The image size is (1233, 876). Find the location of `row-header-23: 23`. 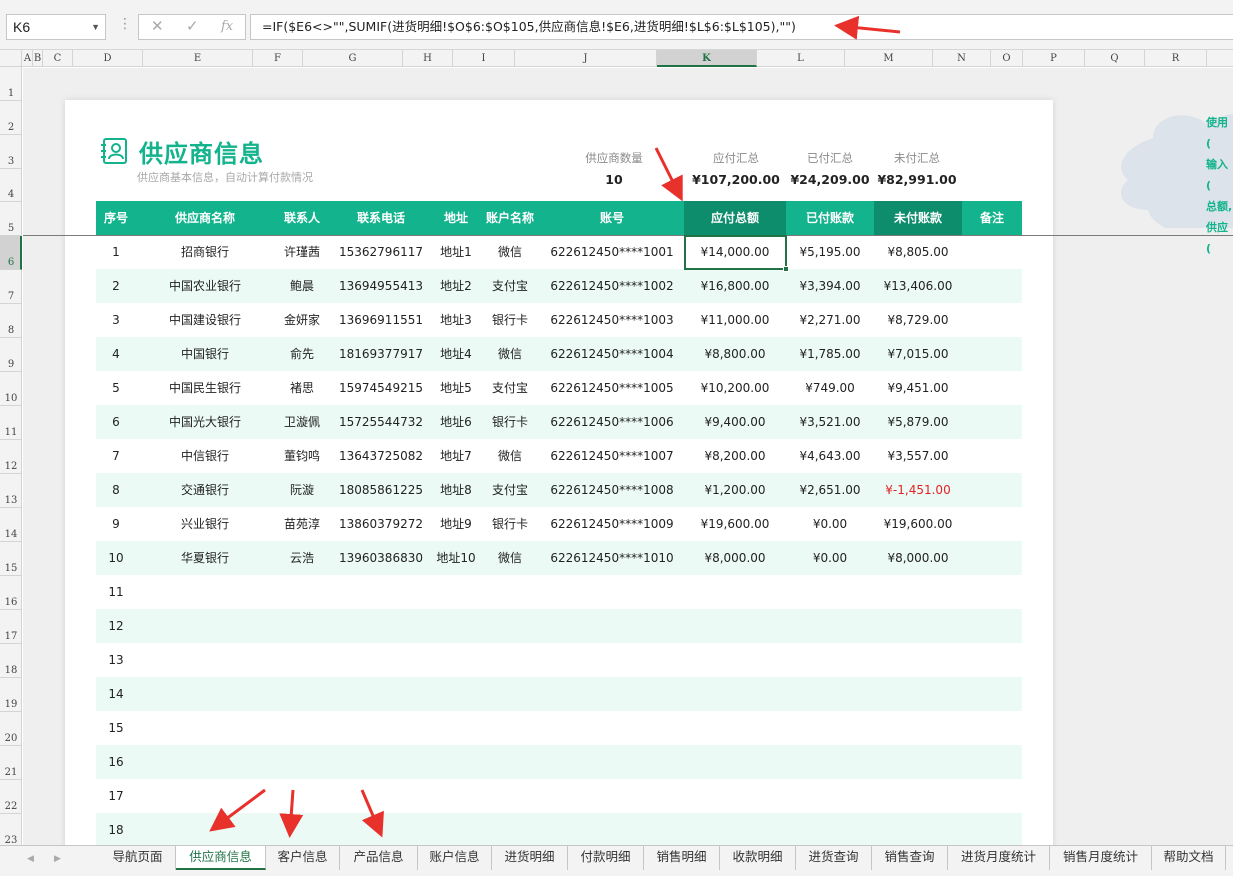

row-header-23: 23 is located at coordinates (11, 831).